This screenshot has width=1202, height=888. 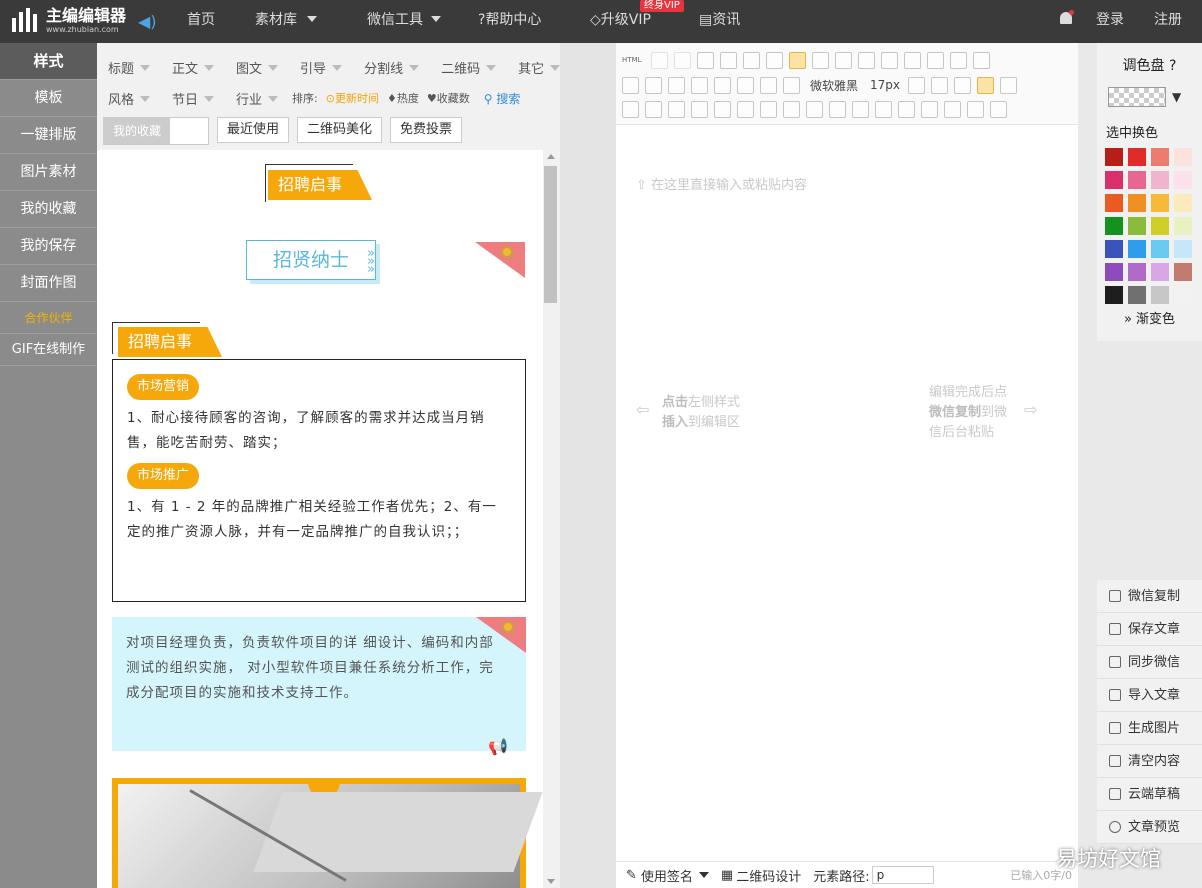 What do you see at coordinates (1149, 827) in the screenshot?
I see `article-preview-button: 文章预览` at bounding box center [1149, 827].